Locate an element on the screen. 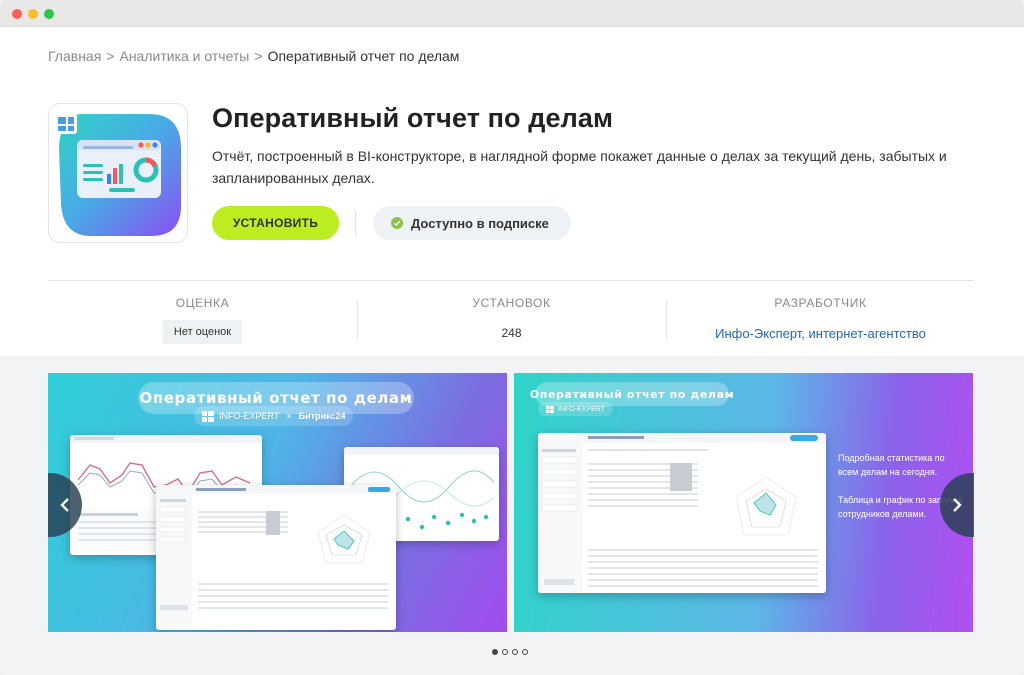 Image resolution: width=1024 pixels, height=675 pixels. slide-1-screenshot-report is located at coordinates (276, 557).